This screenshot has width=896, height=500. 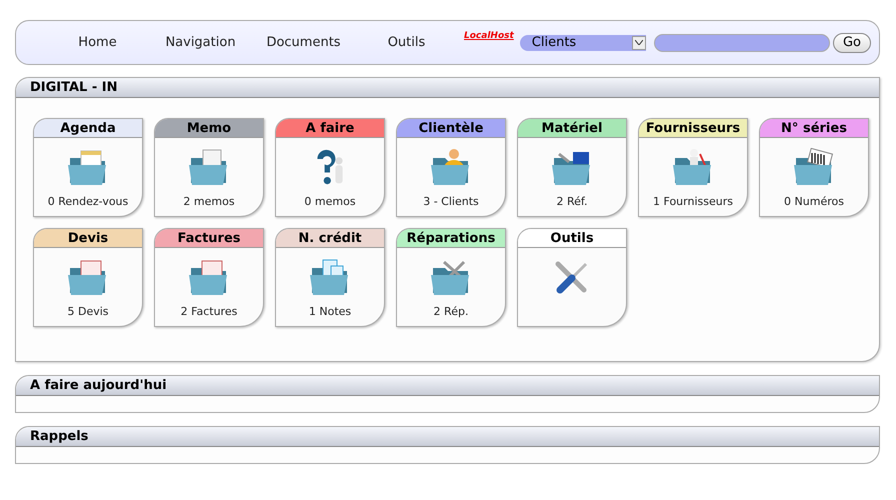 I want to click on module-tile: N. crédit 1 Notes, so click(x=330, y=277).